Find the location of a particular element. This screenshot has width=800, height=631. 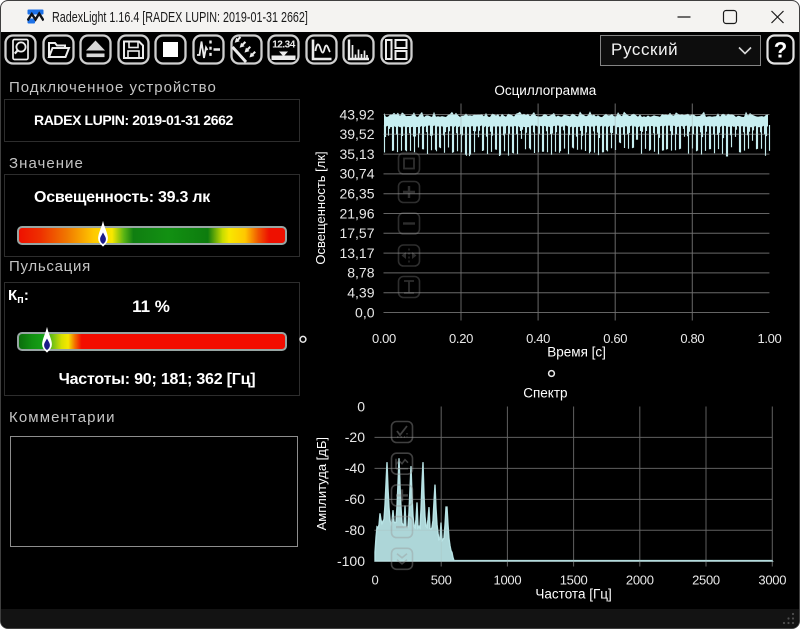

svg-text: 500 is located at coordinates (441, 580).